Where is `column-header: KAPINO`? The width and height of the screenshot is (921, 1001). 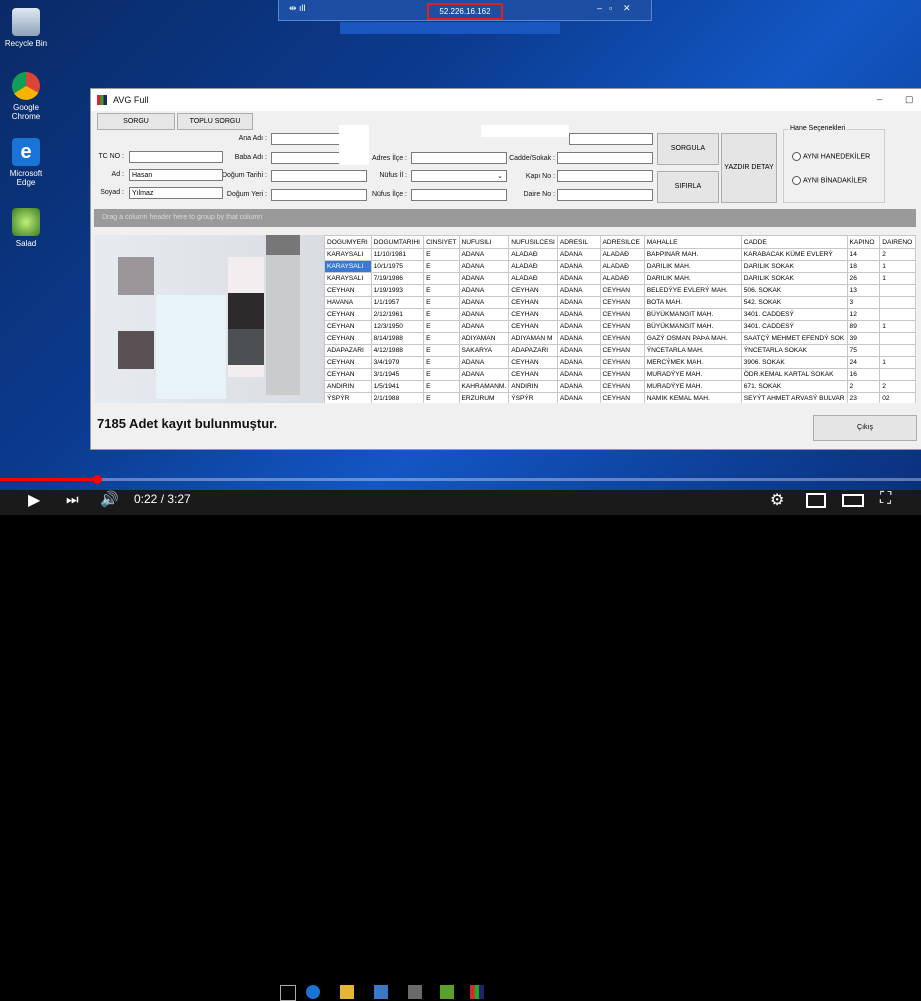 column-header: KAPINO is located at coordinates (863, 242).